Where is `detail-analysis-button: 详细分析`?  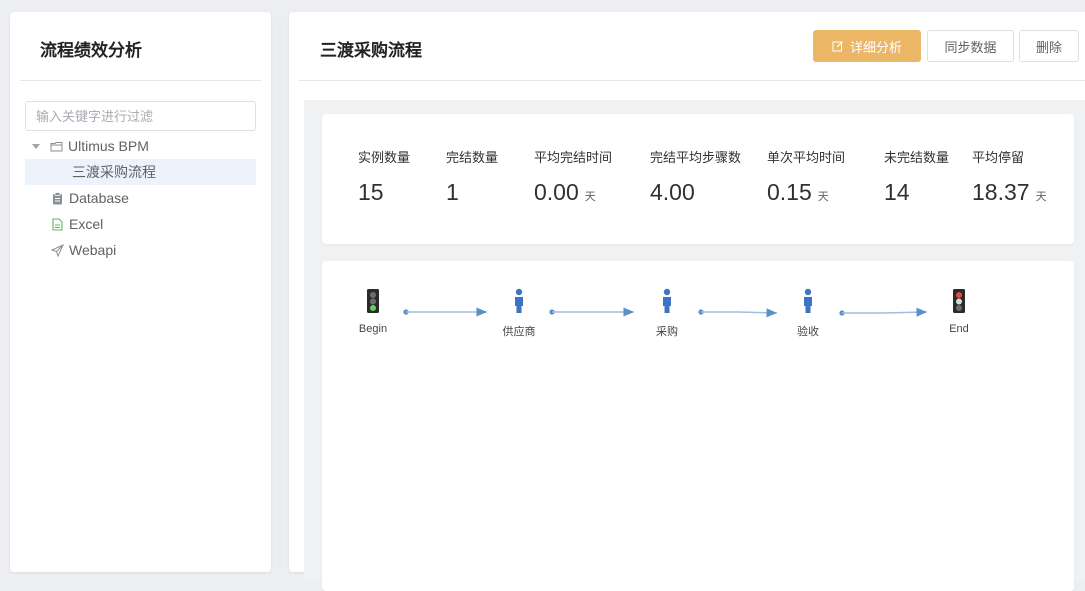
detail-analysis-button: 详细分析 is located at coordinates (867, 46).